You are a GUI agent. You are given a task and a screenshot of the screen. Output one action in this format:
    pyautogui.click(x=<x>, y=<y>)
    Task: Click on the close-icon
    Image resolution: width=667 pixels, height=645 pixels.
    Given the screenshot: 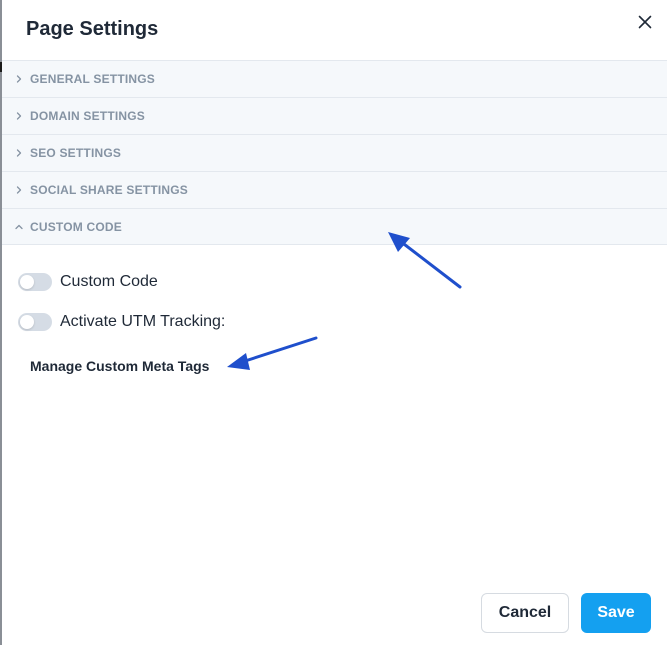 What is the action you would take?
    pyautogui.click(x=645, y=22)
    